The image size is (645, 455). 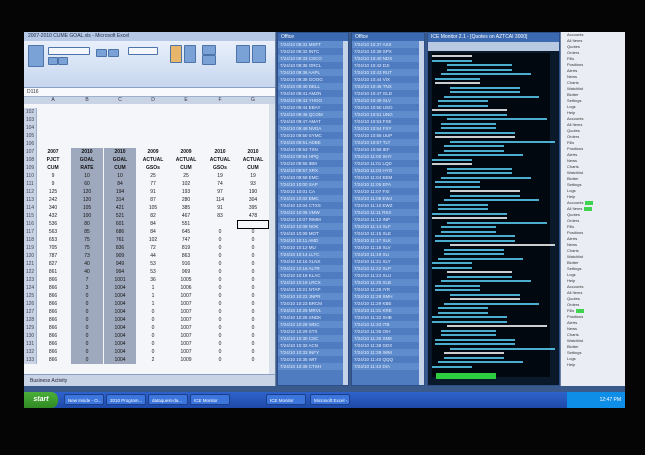 I want to click on cell: 60, so click(x=87, y=184).